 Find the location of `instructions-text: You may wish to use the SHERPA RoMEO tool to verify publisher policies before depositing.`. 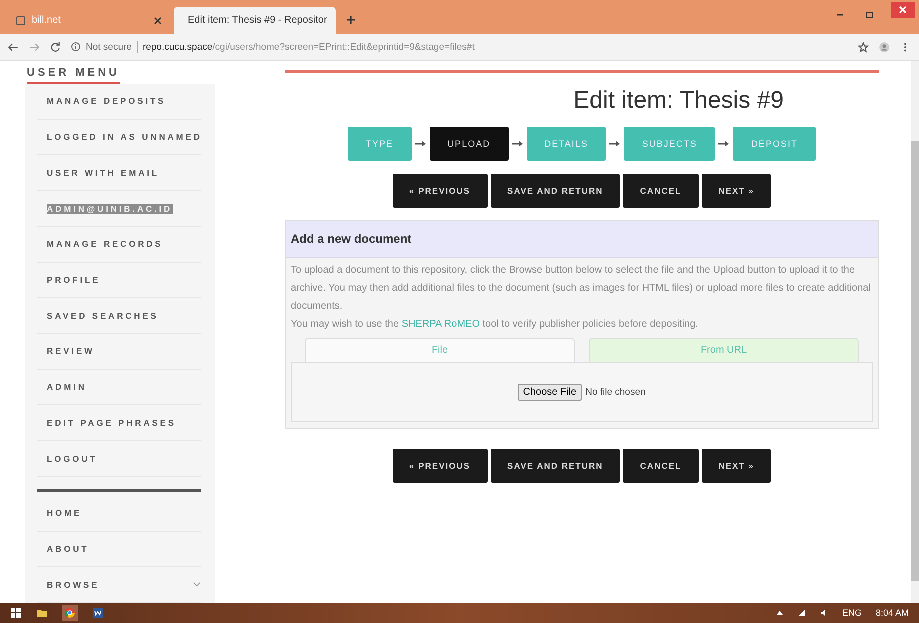

instructions-text: You may wish to use the SHERPA RoMEO tool to verify publisher policies before depositing. is located at coordinates (495, 325).